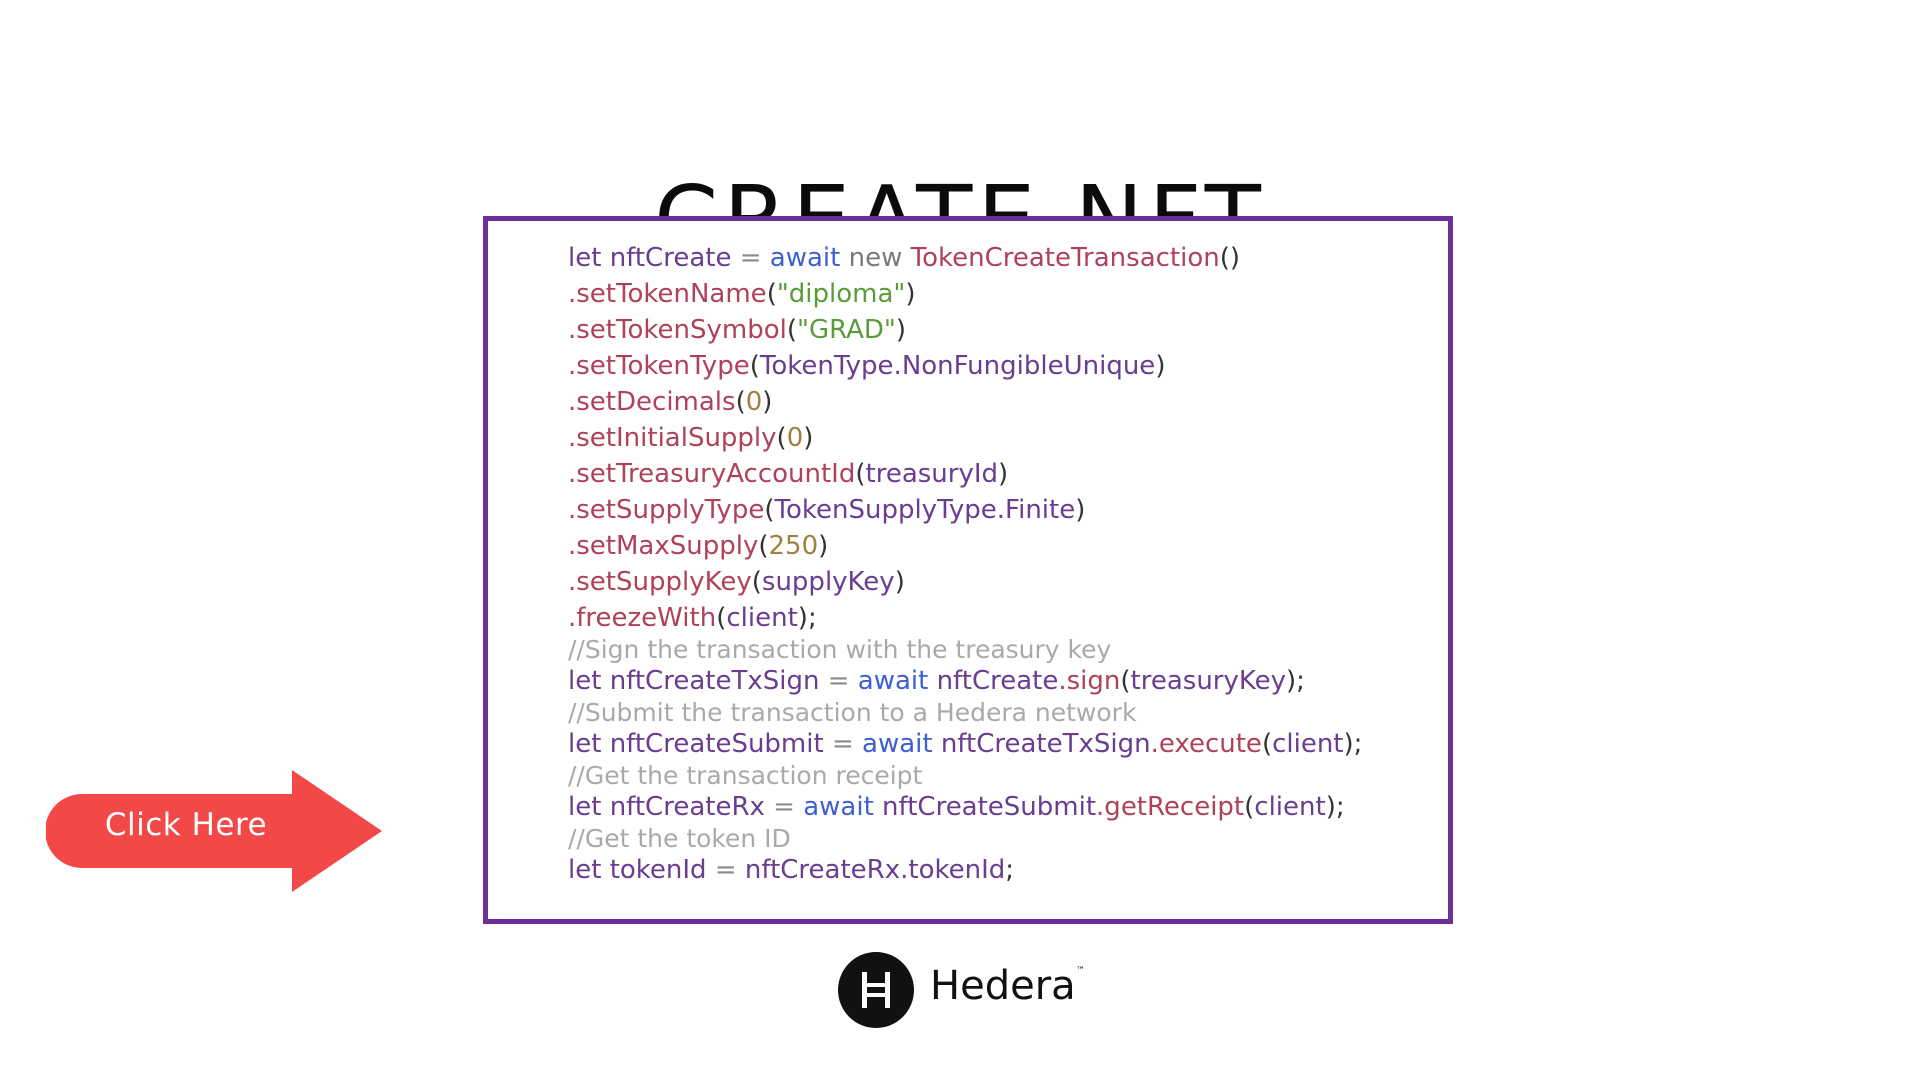  What do you see at coordinates (658, 870) in the screenshot?
I see `code-token: tokenId` at bounding box center [658, 870].